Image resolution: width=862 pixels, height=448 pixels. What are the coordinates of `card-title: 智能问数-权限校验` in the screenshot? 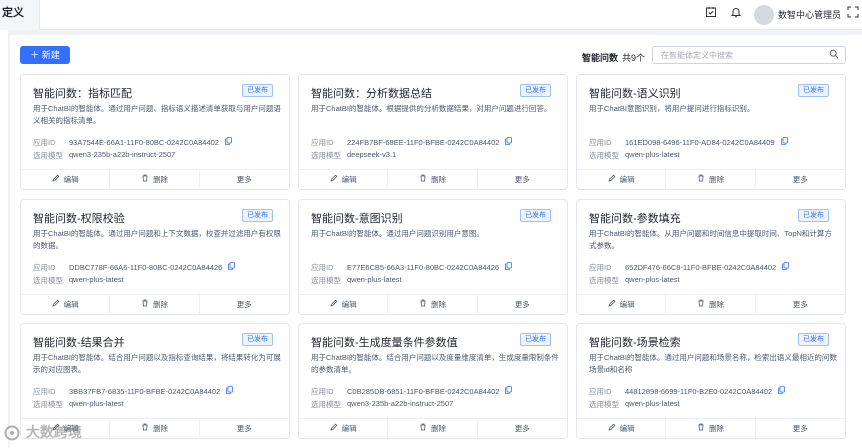 It's located at (79, 218).